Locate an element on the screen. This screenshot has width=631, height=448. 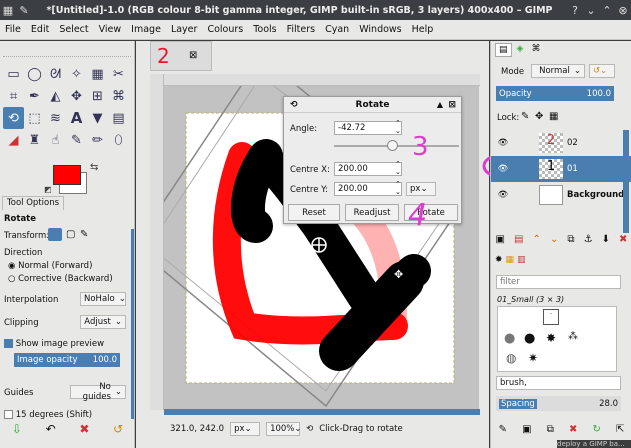
unit-select: px ⌄ is located at coordinates (245, 429).